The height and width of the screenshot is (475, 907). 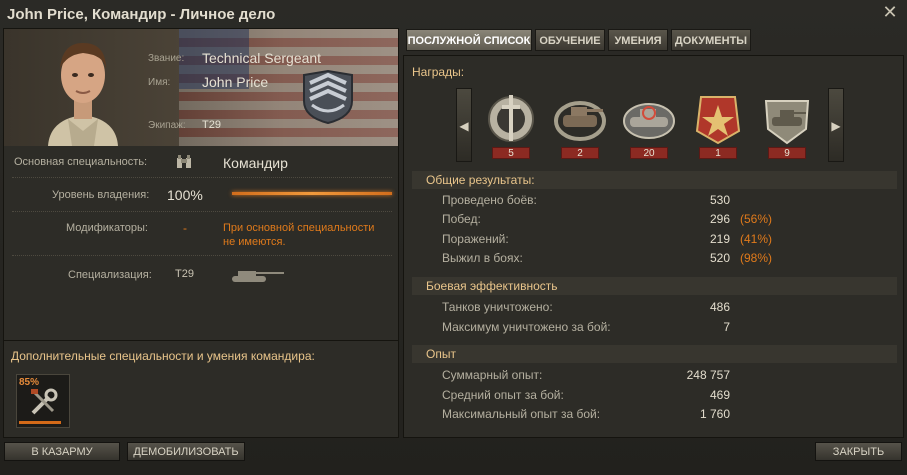 What do you see at coordinates (186, 451) in the screenshot?
I see `demobilize-button: ДЕМОБИЛИЗОВАТЬ` at bounding box center [186, 451].